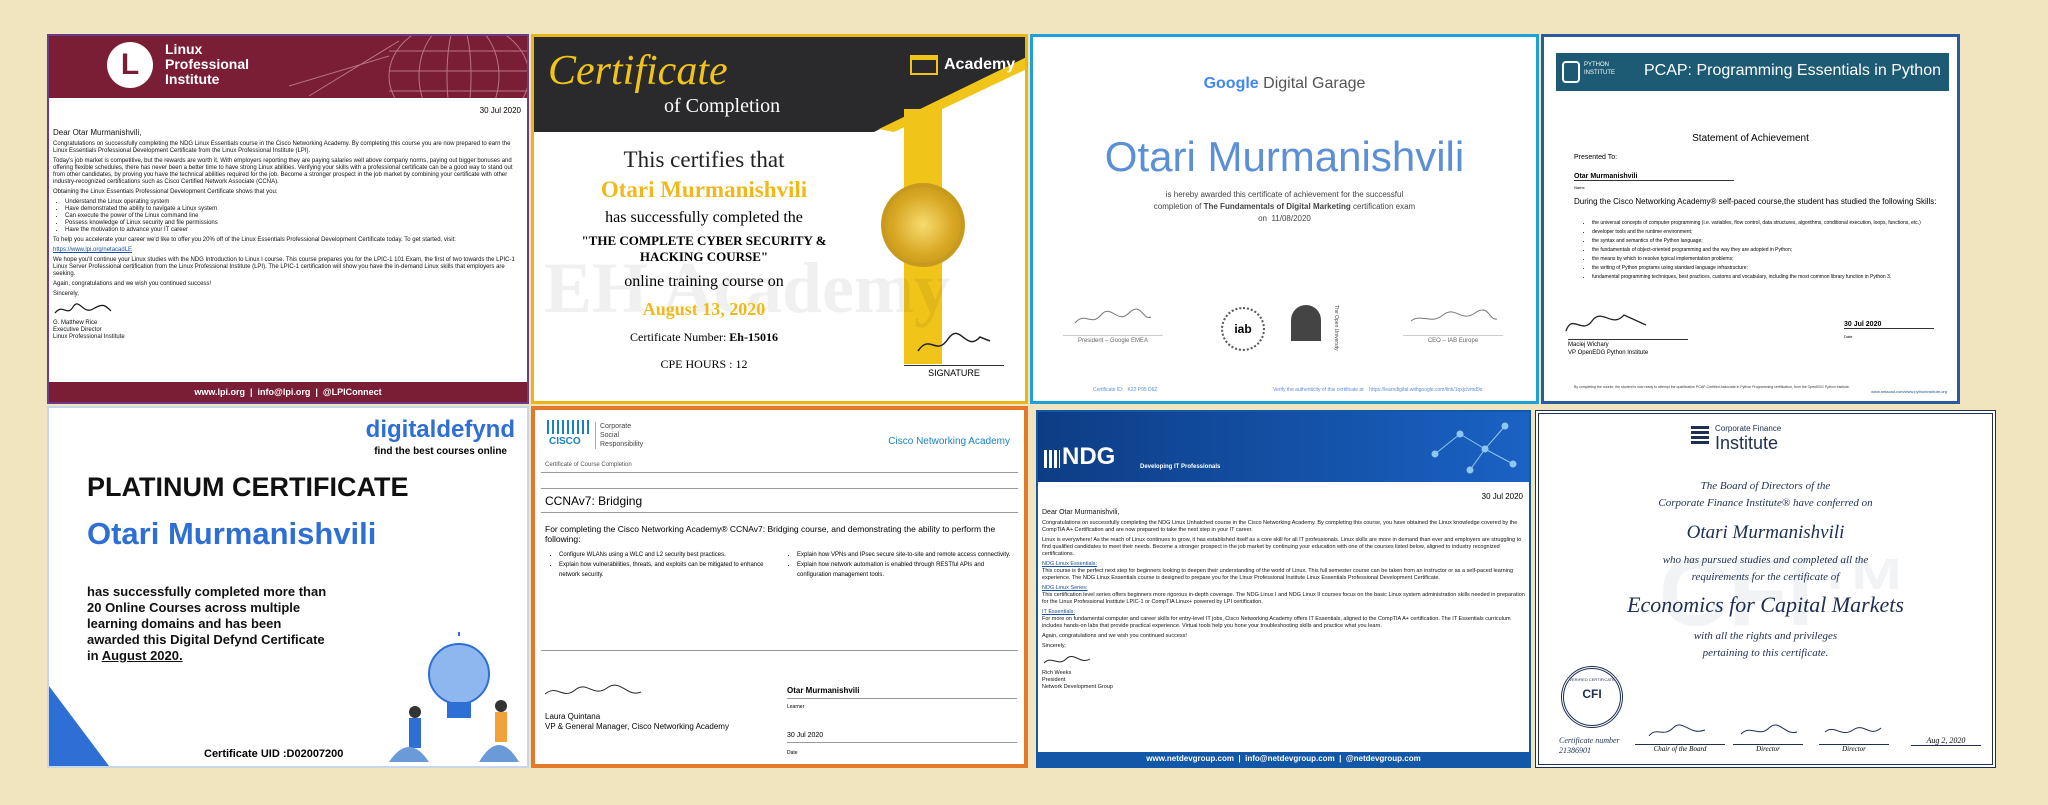  I want to click on iab-logo-icon: iab, so click(1243, 329).